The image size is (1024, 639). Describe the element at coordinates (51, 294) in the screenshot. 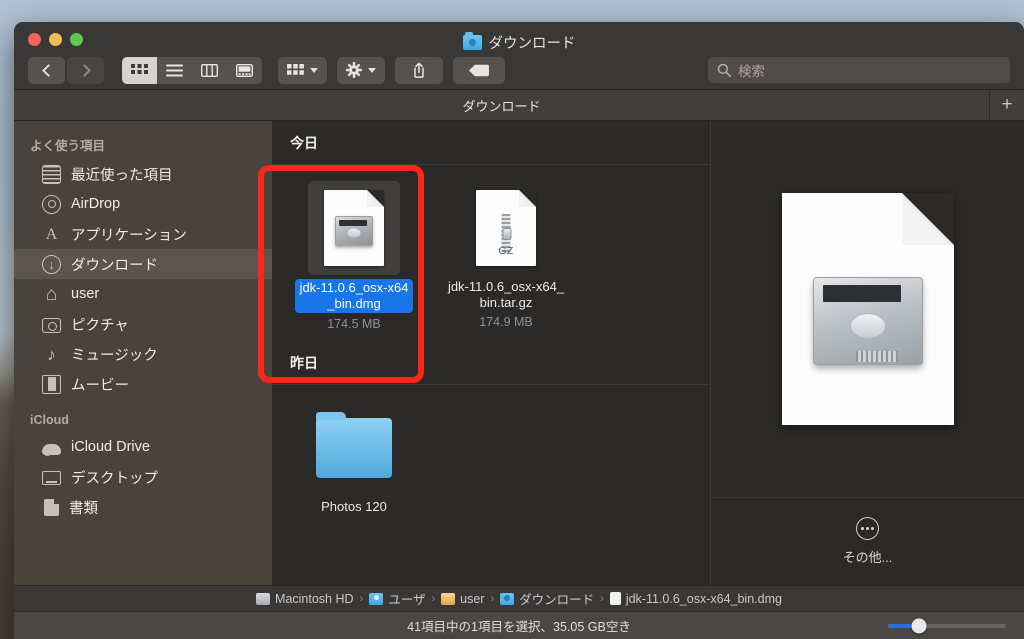

I see `home-icon` at that location.